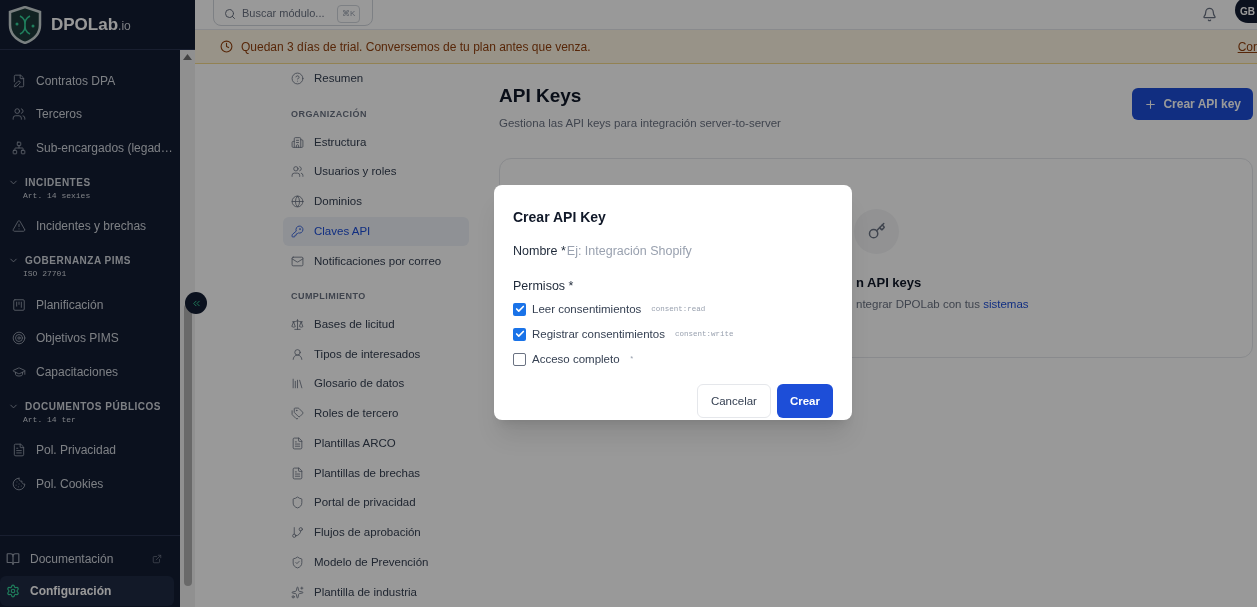 This screenshot has width=1257, height=607. What do you see at coordinates (1247, 46) in the screenshot?
I see `banner-link: Cor` at bounding box center [1247, 46].